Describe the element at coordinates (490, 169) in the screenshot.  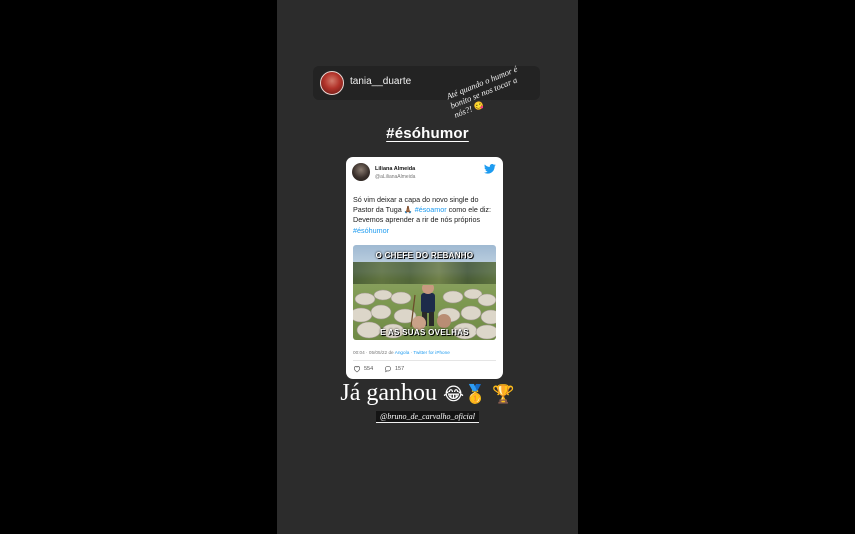
I see `twitter-bird-icon` at that location.